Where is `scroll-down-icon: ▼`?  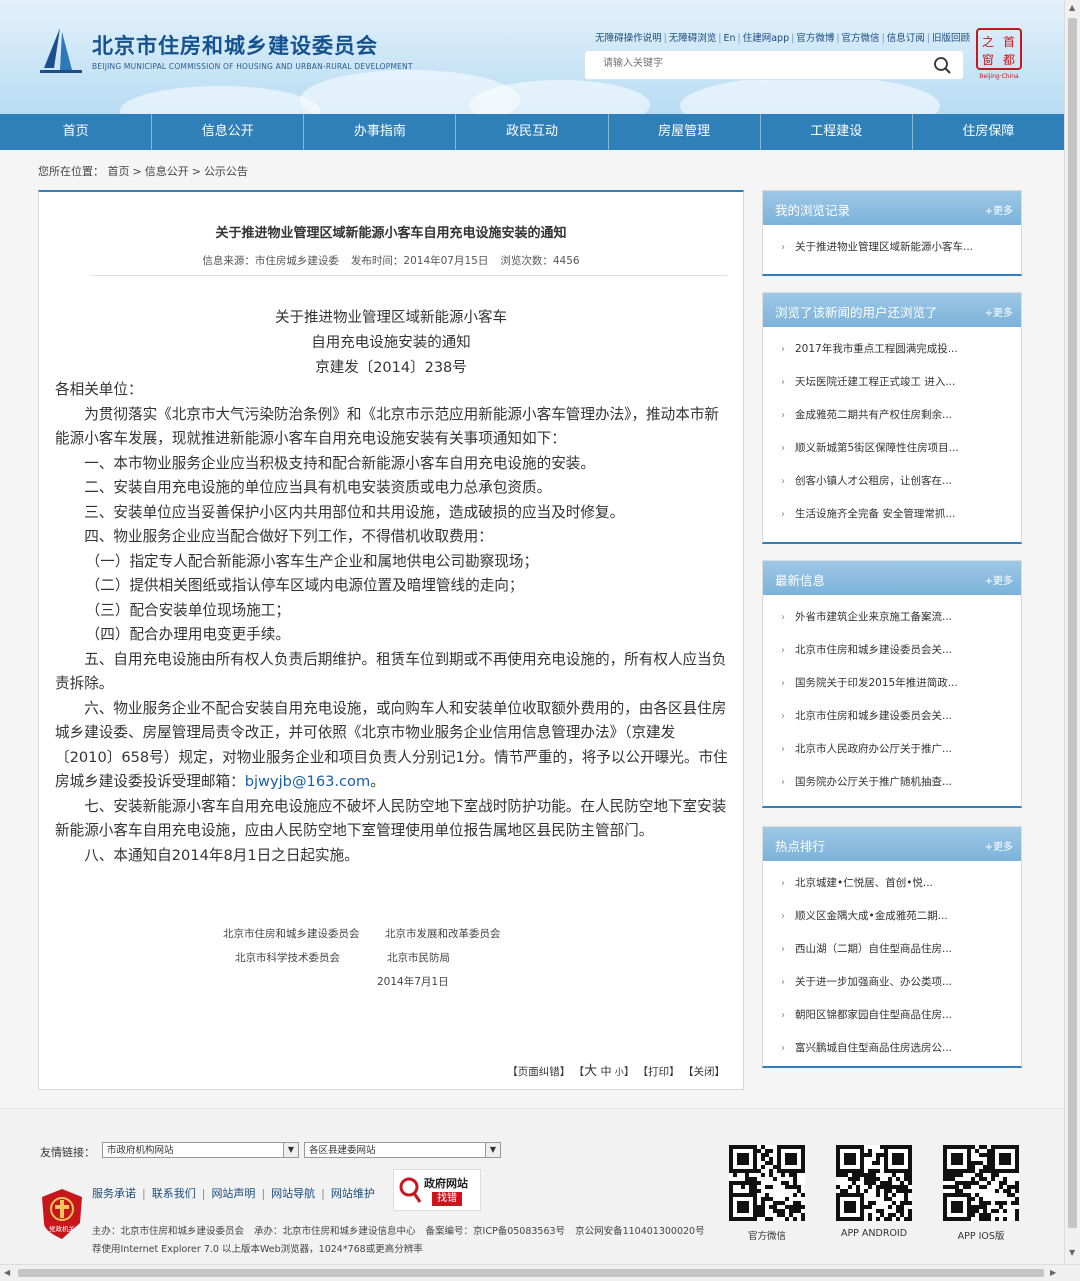 scroll-down-icon: ▼ is located at coordinates (1072, 1252).